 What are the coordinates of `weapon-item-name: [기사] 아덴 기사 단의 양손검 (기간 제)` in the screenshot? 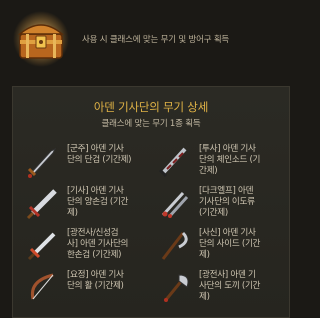 It's located at (98, 202).